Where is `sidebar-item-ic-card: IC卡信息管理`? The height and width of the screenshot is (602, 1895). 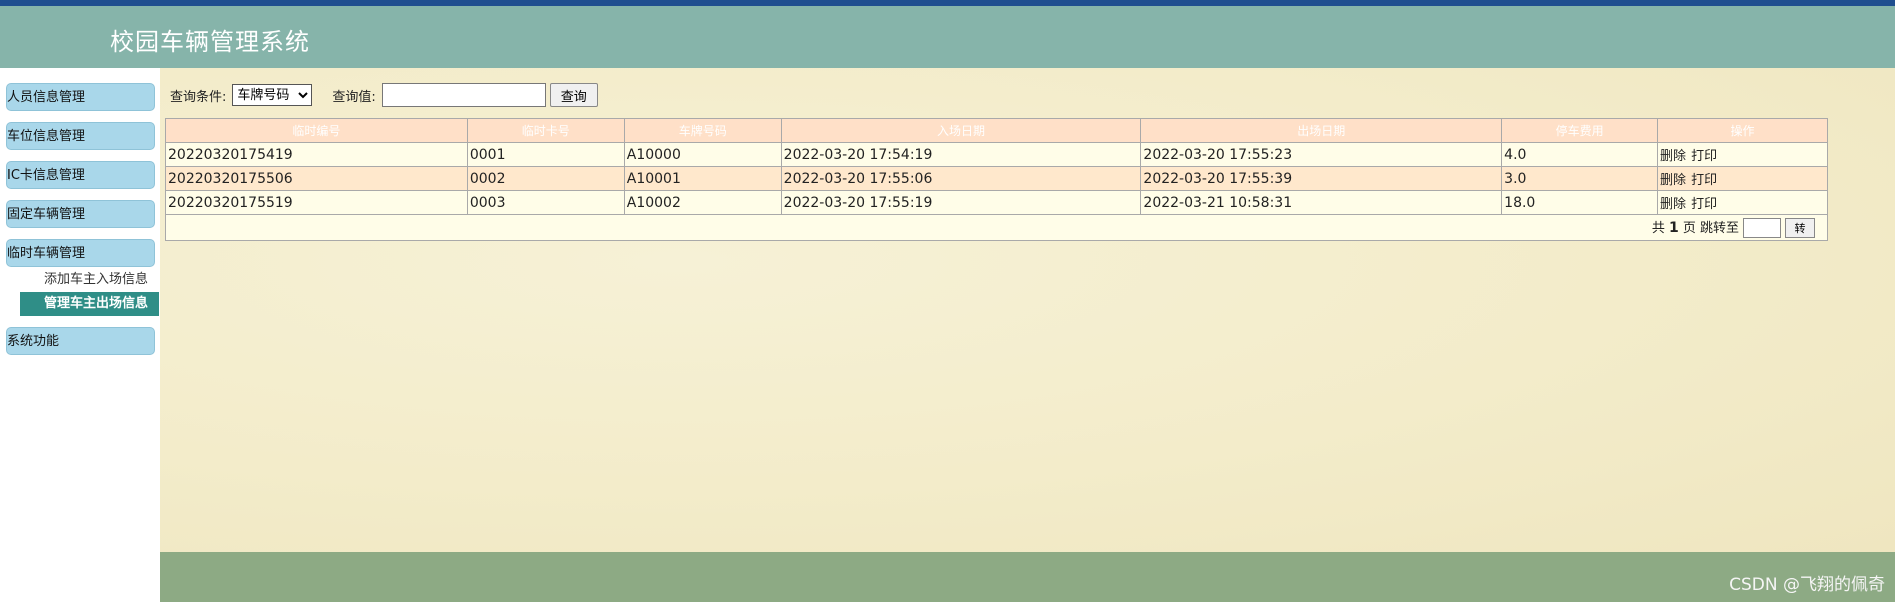
sidebar-item-ic-card: IC卡信息管理 is located at coordinates (80, 175).